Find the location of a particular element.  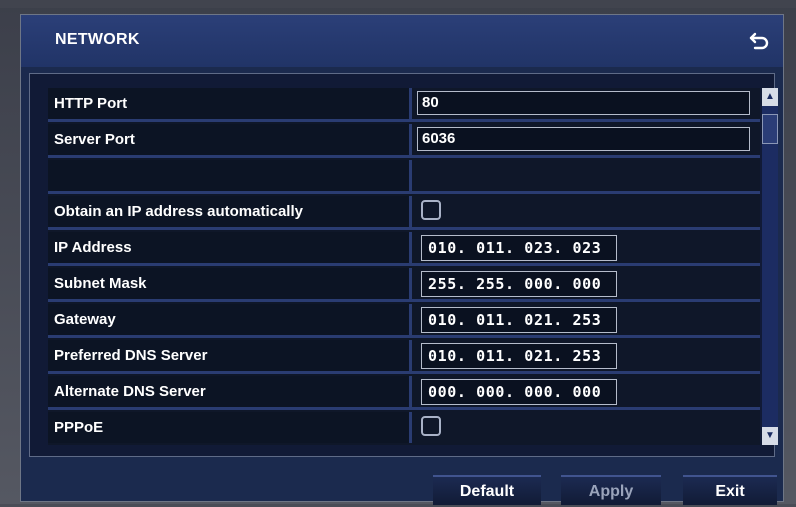

apply-button: Apply is located at coordinates (611, 490).